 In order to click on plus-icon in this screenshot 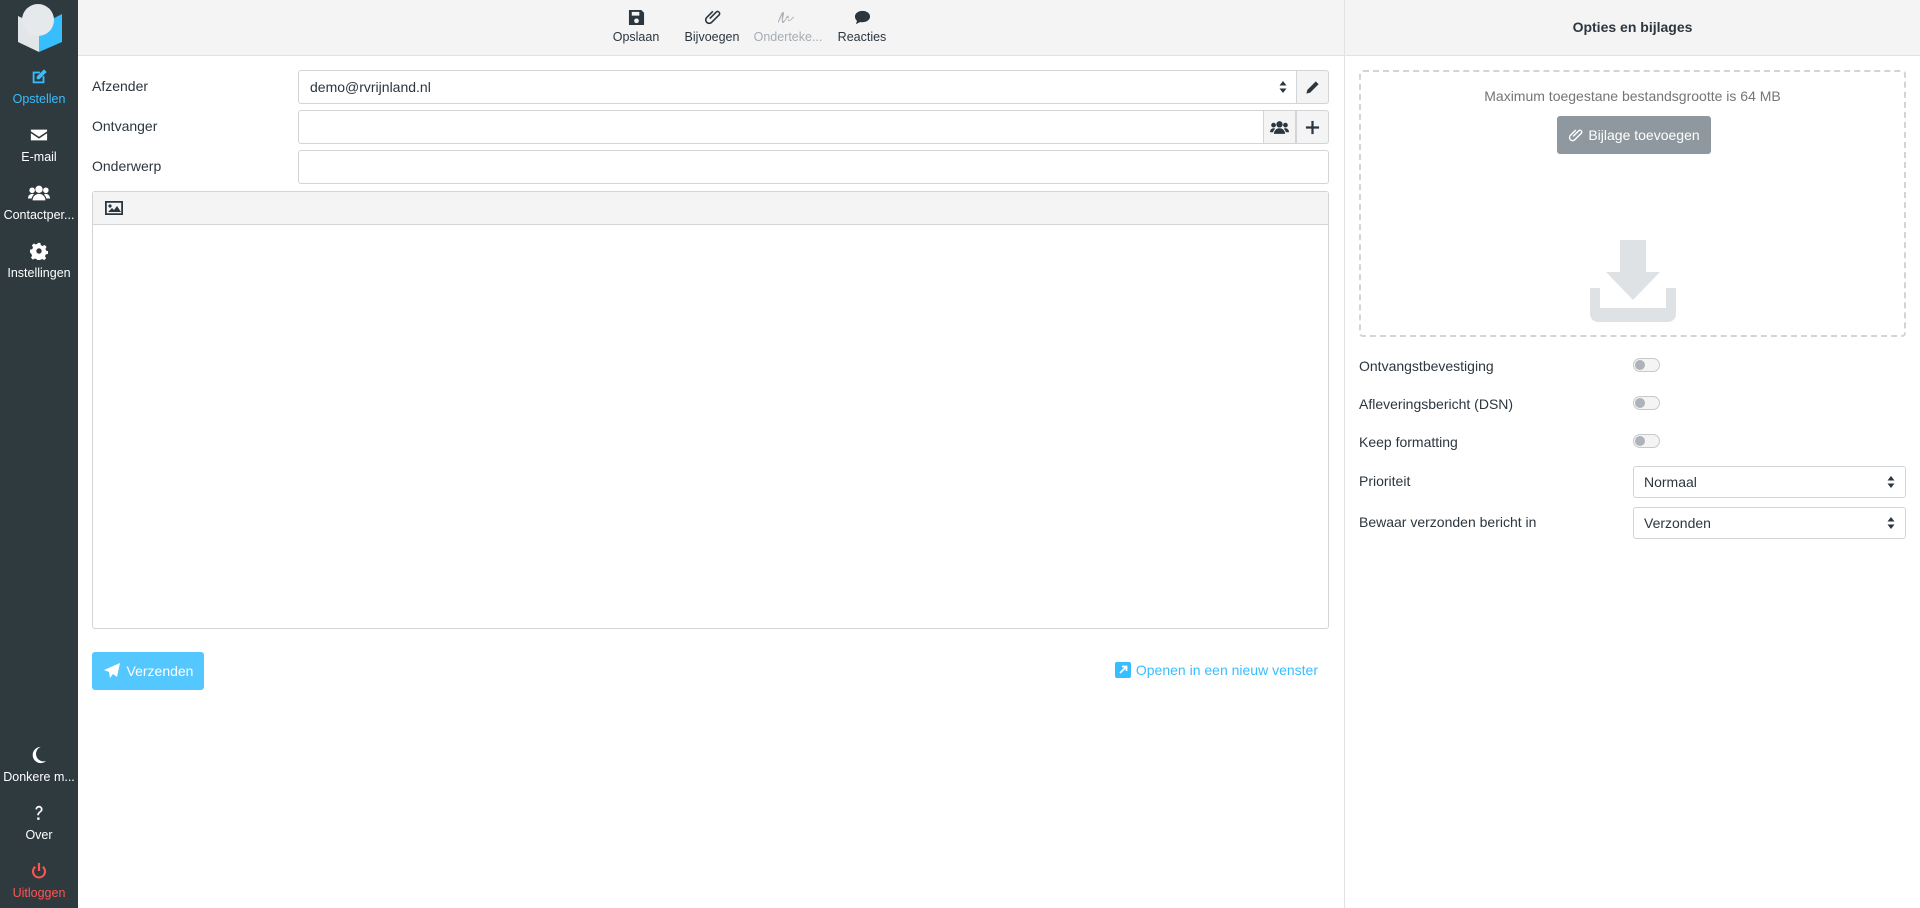, I will do `click(1312, 127)`.